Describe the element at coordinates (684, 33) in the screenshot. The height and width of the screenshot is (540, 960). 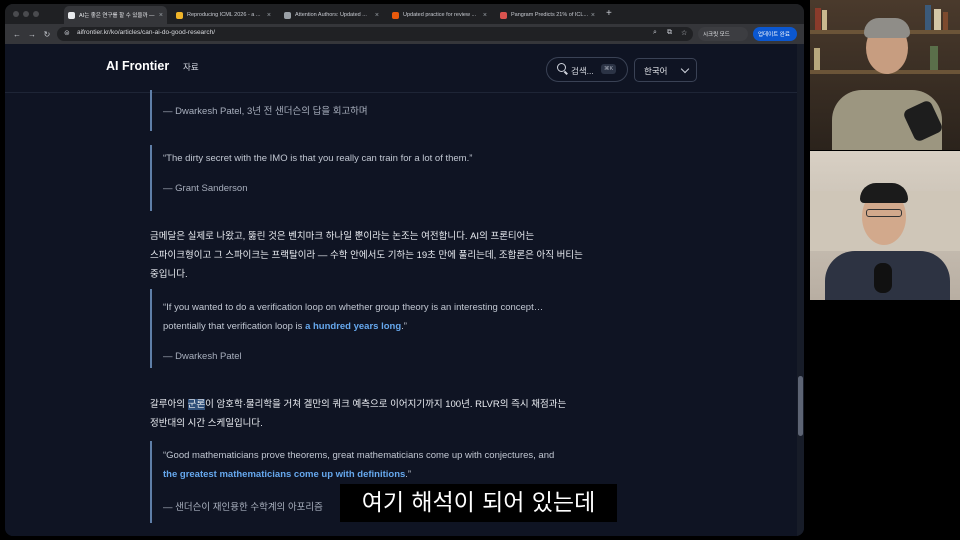
I see `bookmark-star-icon: ☆` at that location.